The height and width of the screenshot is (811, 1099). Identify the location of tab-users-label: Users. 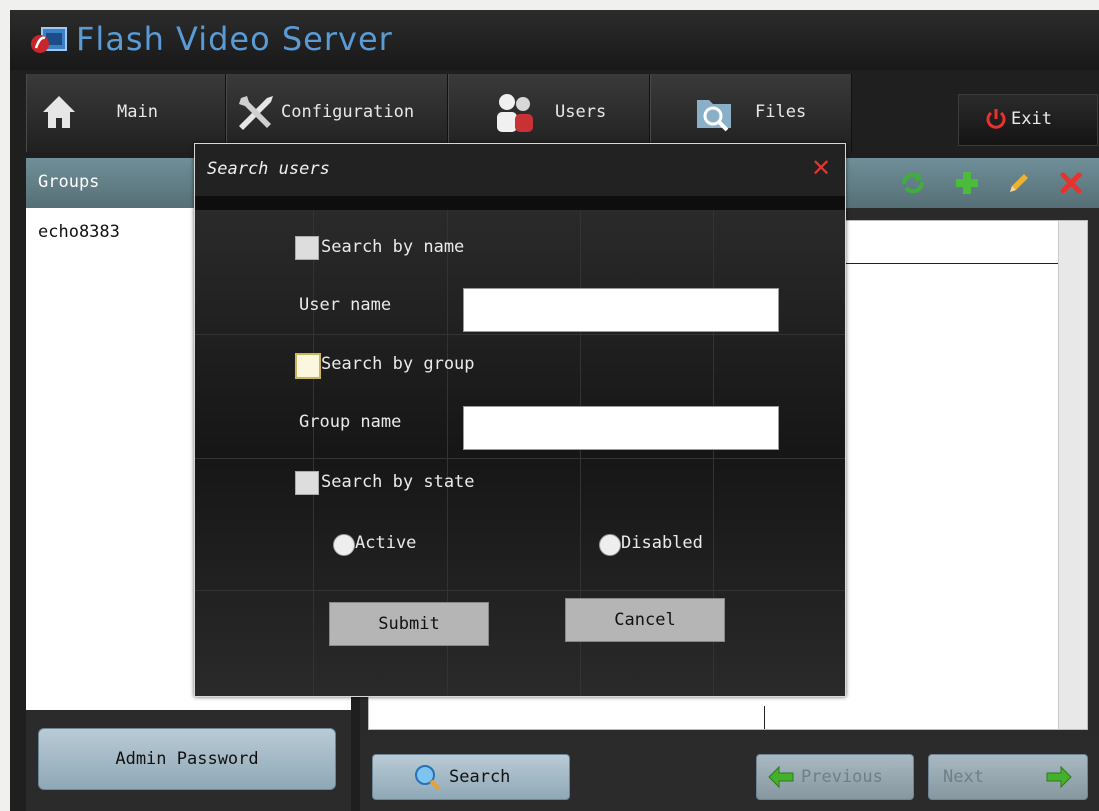
(581, 112).